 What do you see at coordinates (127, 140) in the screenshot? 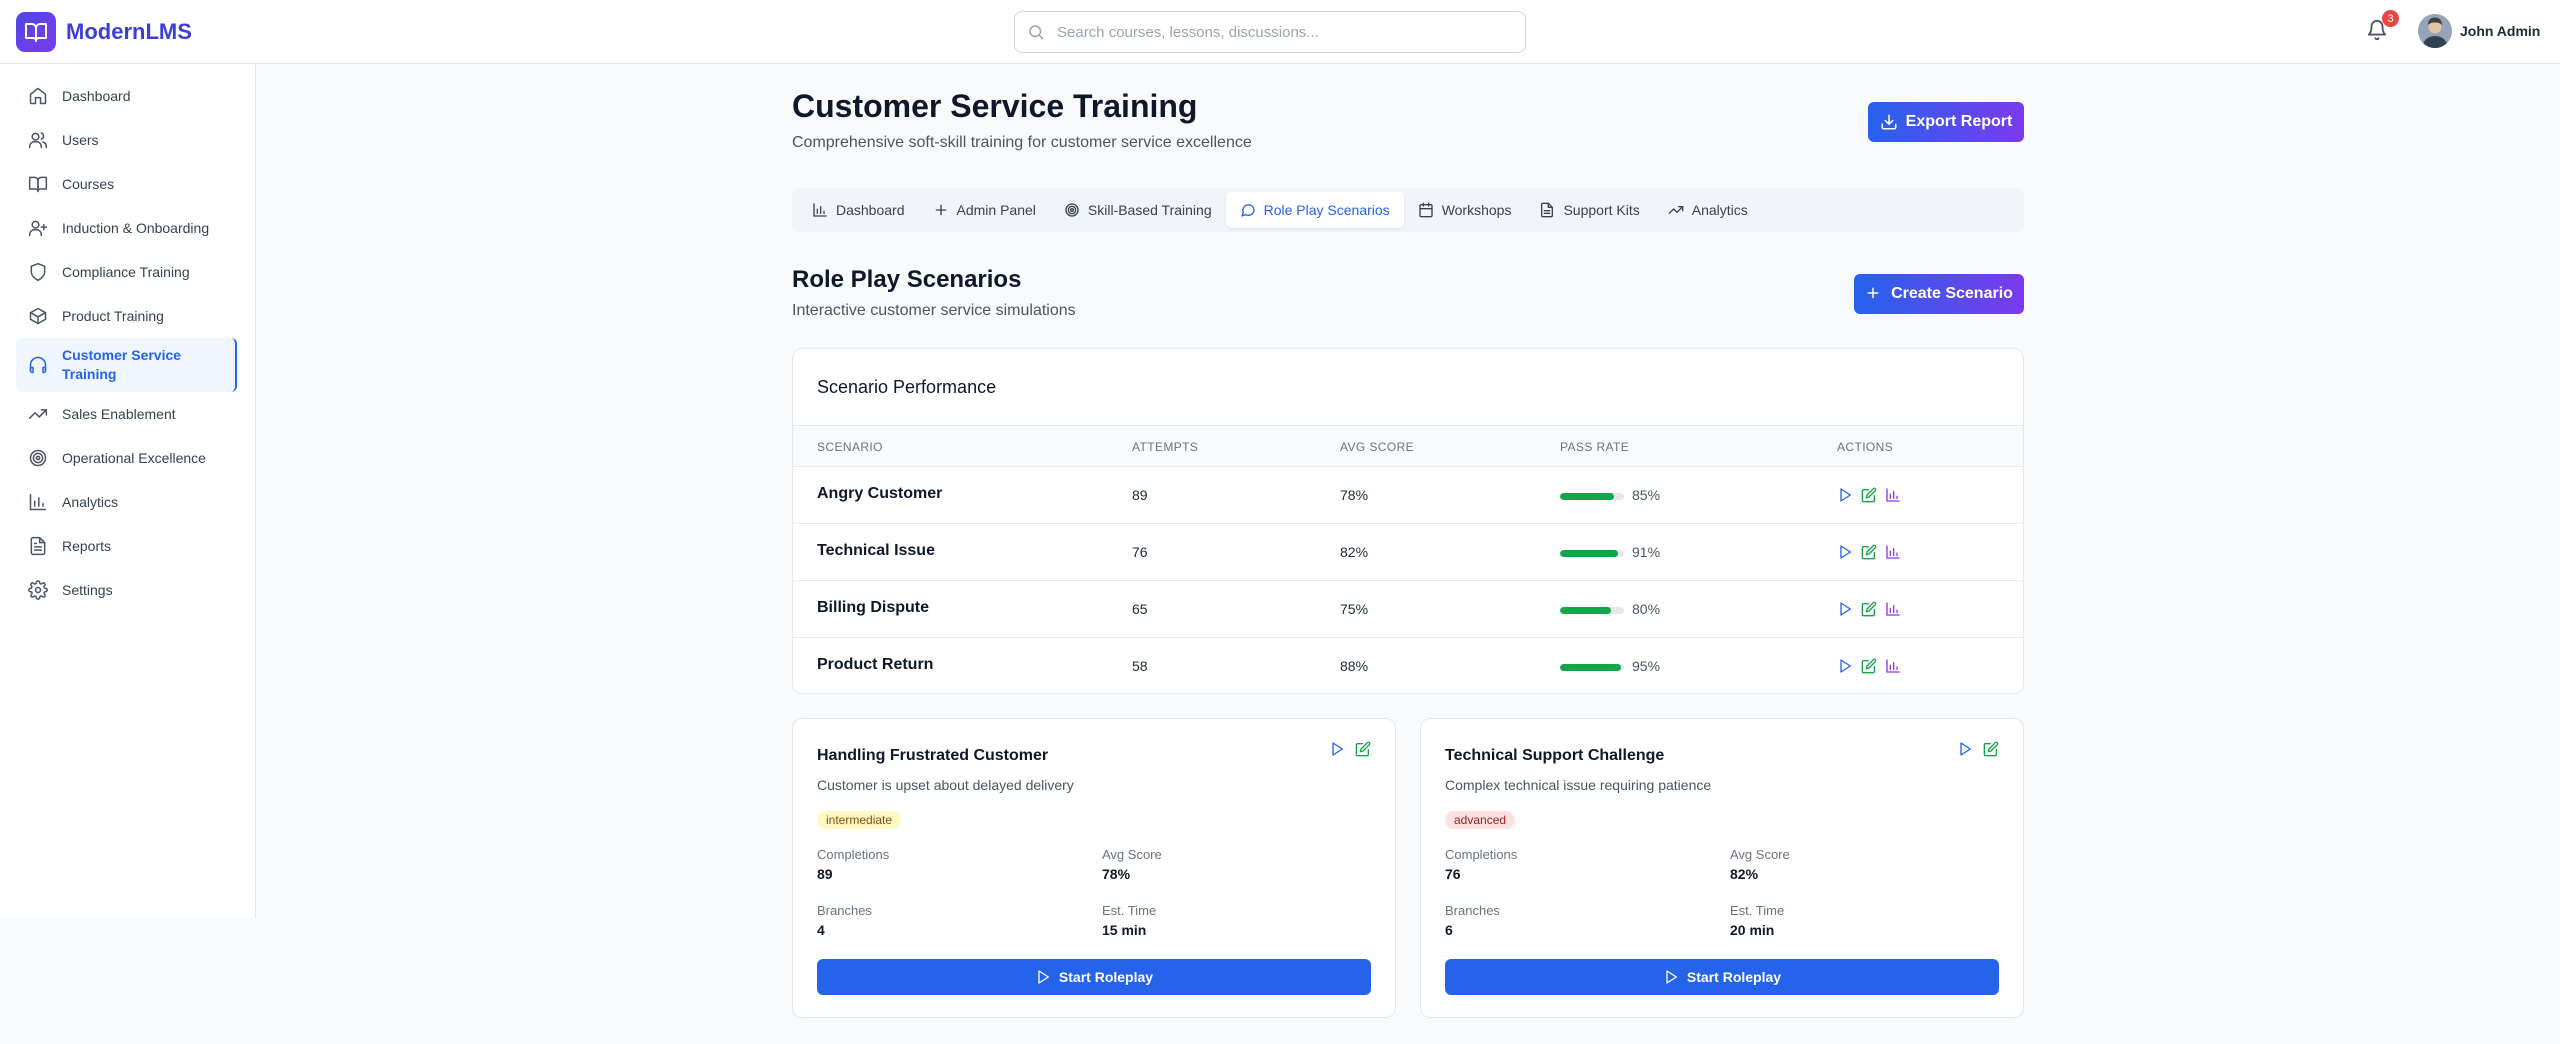
I see `sidebar-item-users: Users` at bounding box center [127, 140].